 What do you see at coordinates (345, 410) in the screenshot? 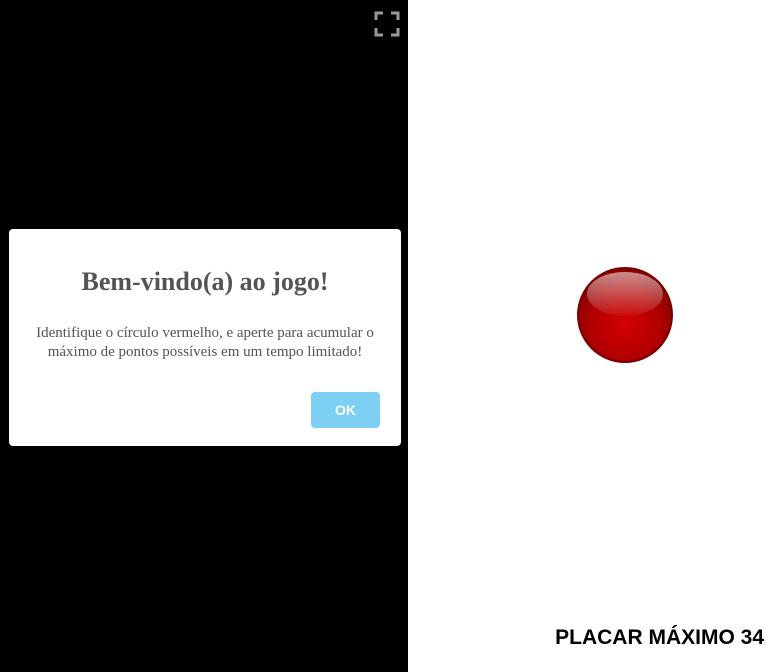
I see `ok-button: OK` at bounding box center [345, 410].